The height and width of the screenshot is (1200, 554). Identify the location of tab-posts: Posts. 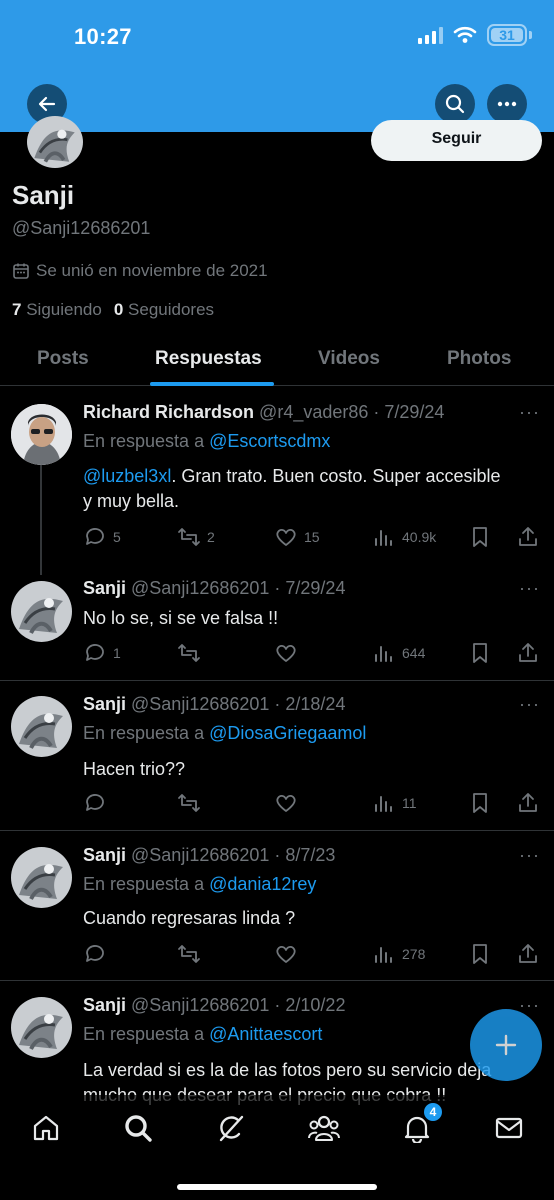
(63, 359).